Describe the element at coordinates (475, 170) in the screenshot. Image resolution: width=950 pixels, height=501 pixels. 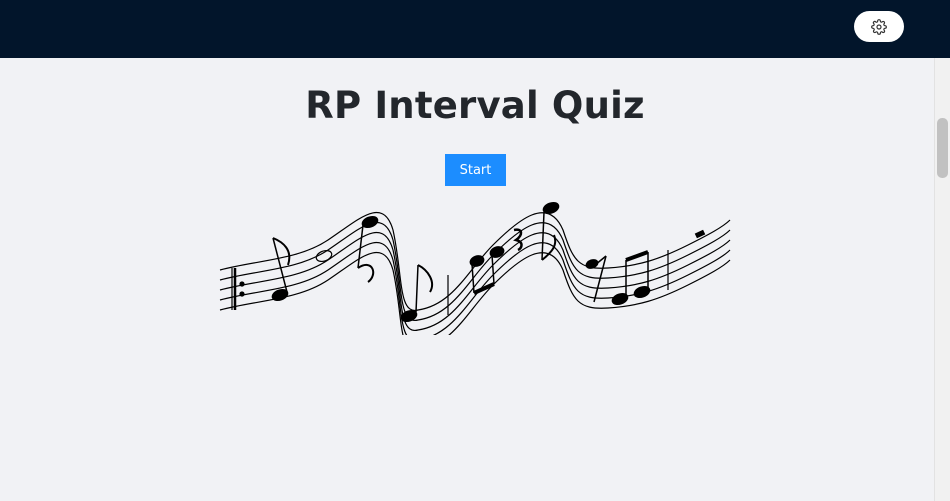
I see `start-button: Start` at that location.